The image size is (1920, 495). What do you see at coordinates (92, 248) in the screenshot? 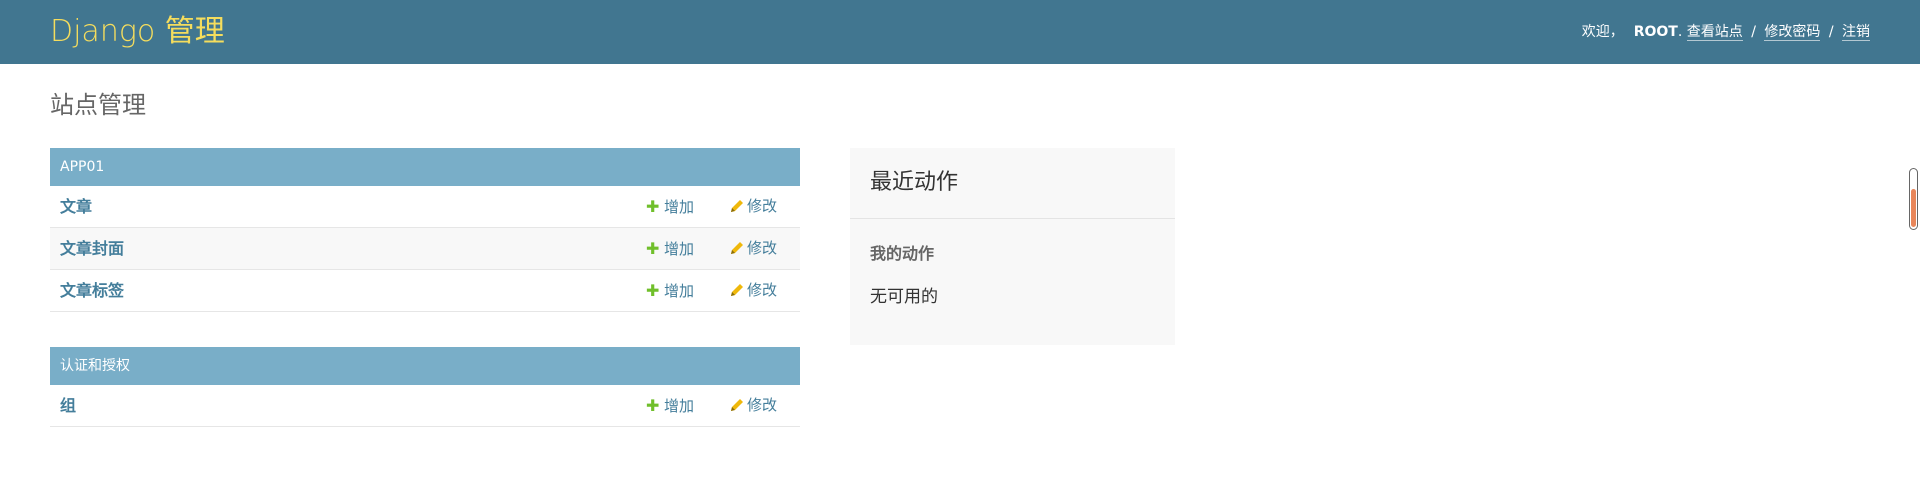
I see `model-link: 文章封面` at bounding box center [92, 248].